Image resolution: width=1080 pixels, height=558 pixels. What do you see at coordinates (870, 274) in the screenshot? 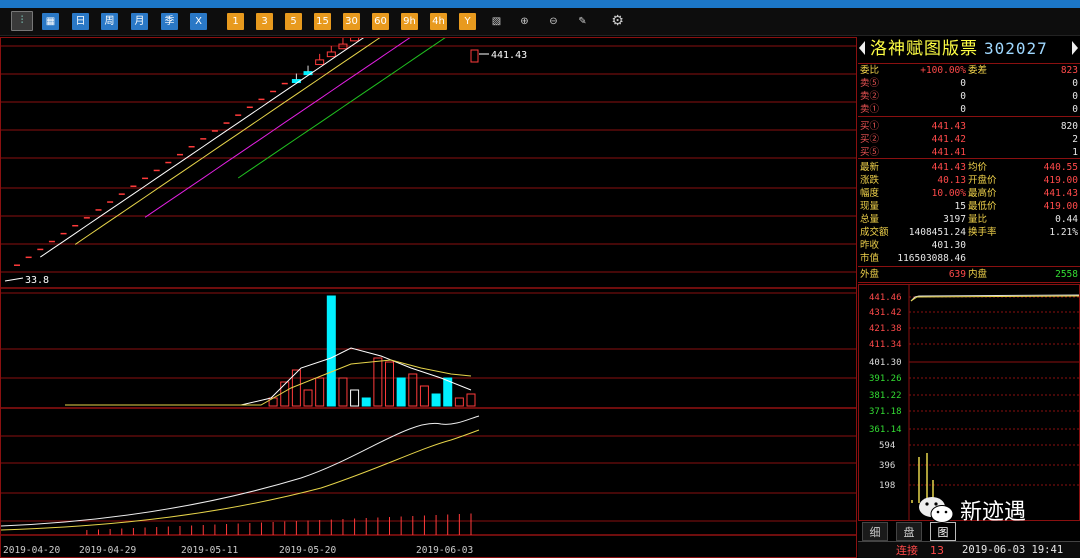
I see `outer-label: 外盘` at bounding box center [870, 274].